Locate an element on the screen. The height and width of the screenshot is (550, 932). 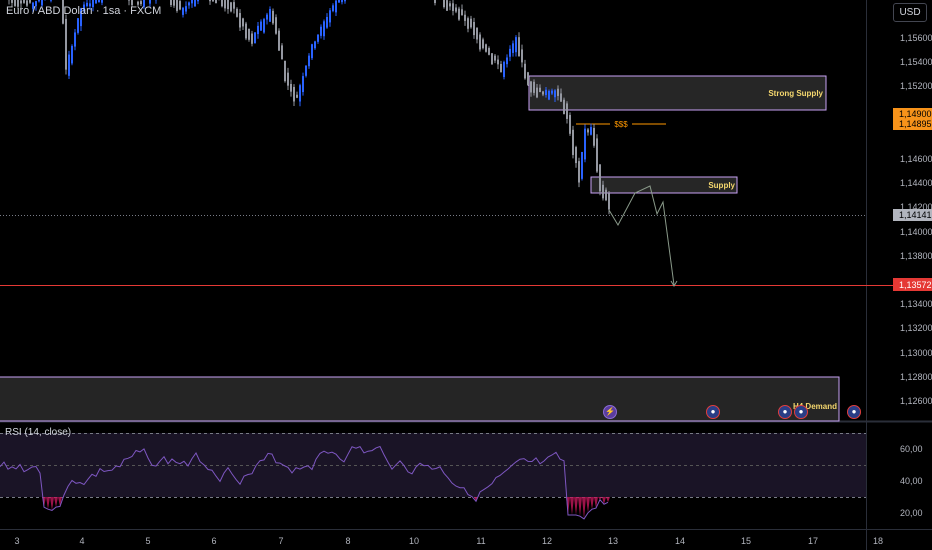
symbol-title: Euro / ABD Doları · 1sa · FXCM is located at coordinates (83, 11).